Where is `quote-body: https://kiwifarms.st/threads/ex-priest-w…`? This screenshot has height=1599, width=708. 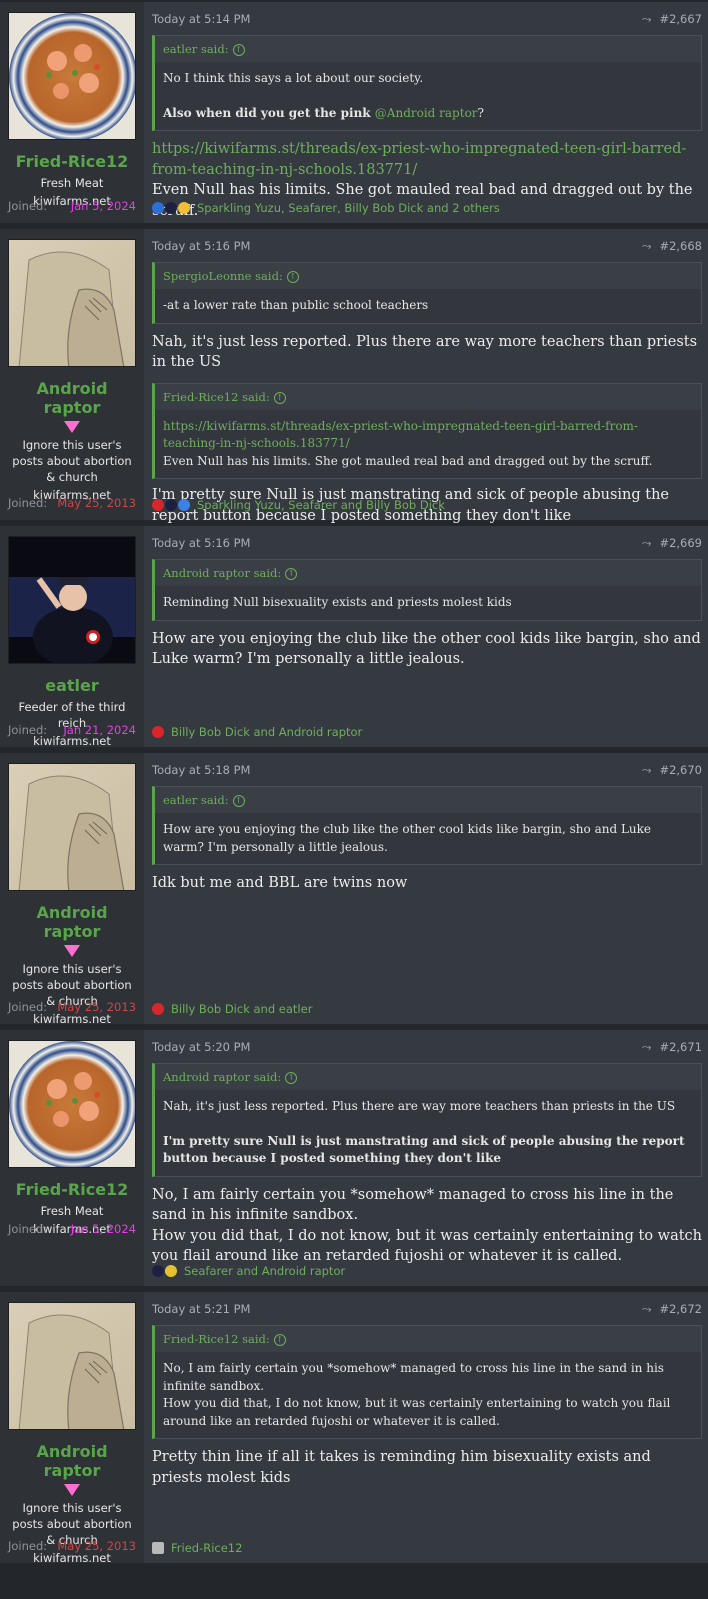
quote-body: https://kiwifarms.st/threads/ex-priest-w… is located at coordinates (428, 443).